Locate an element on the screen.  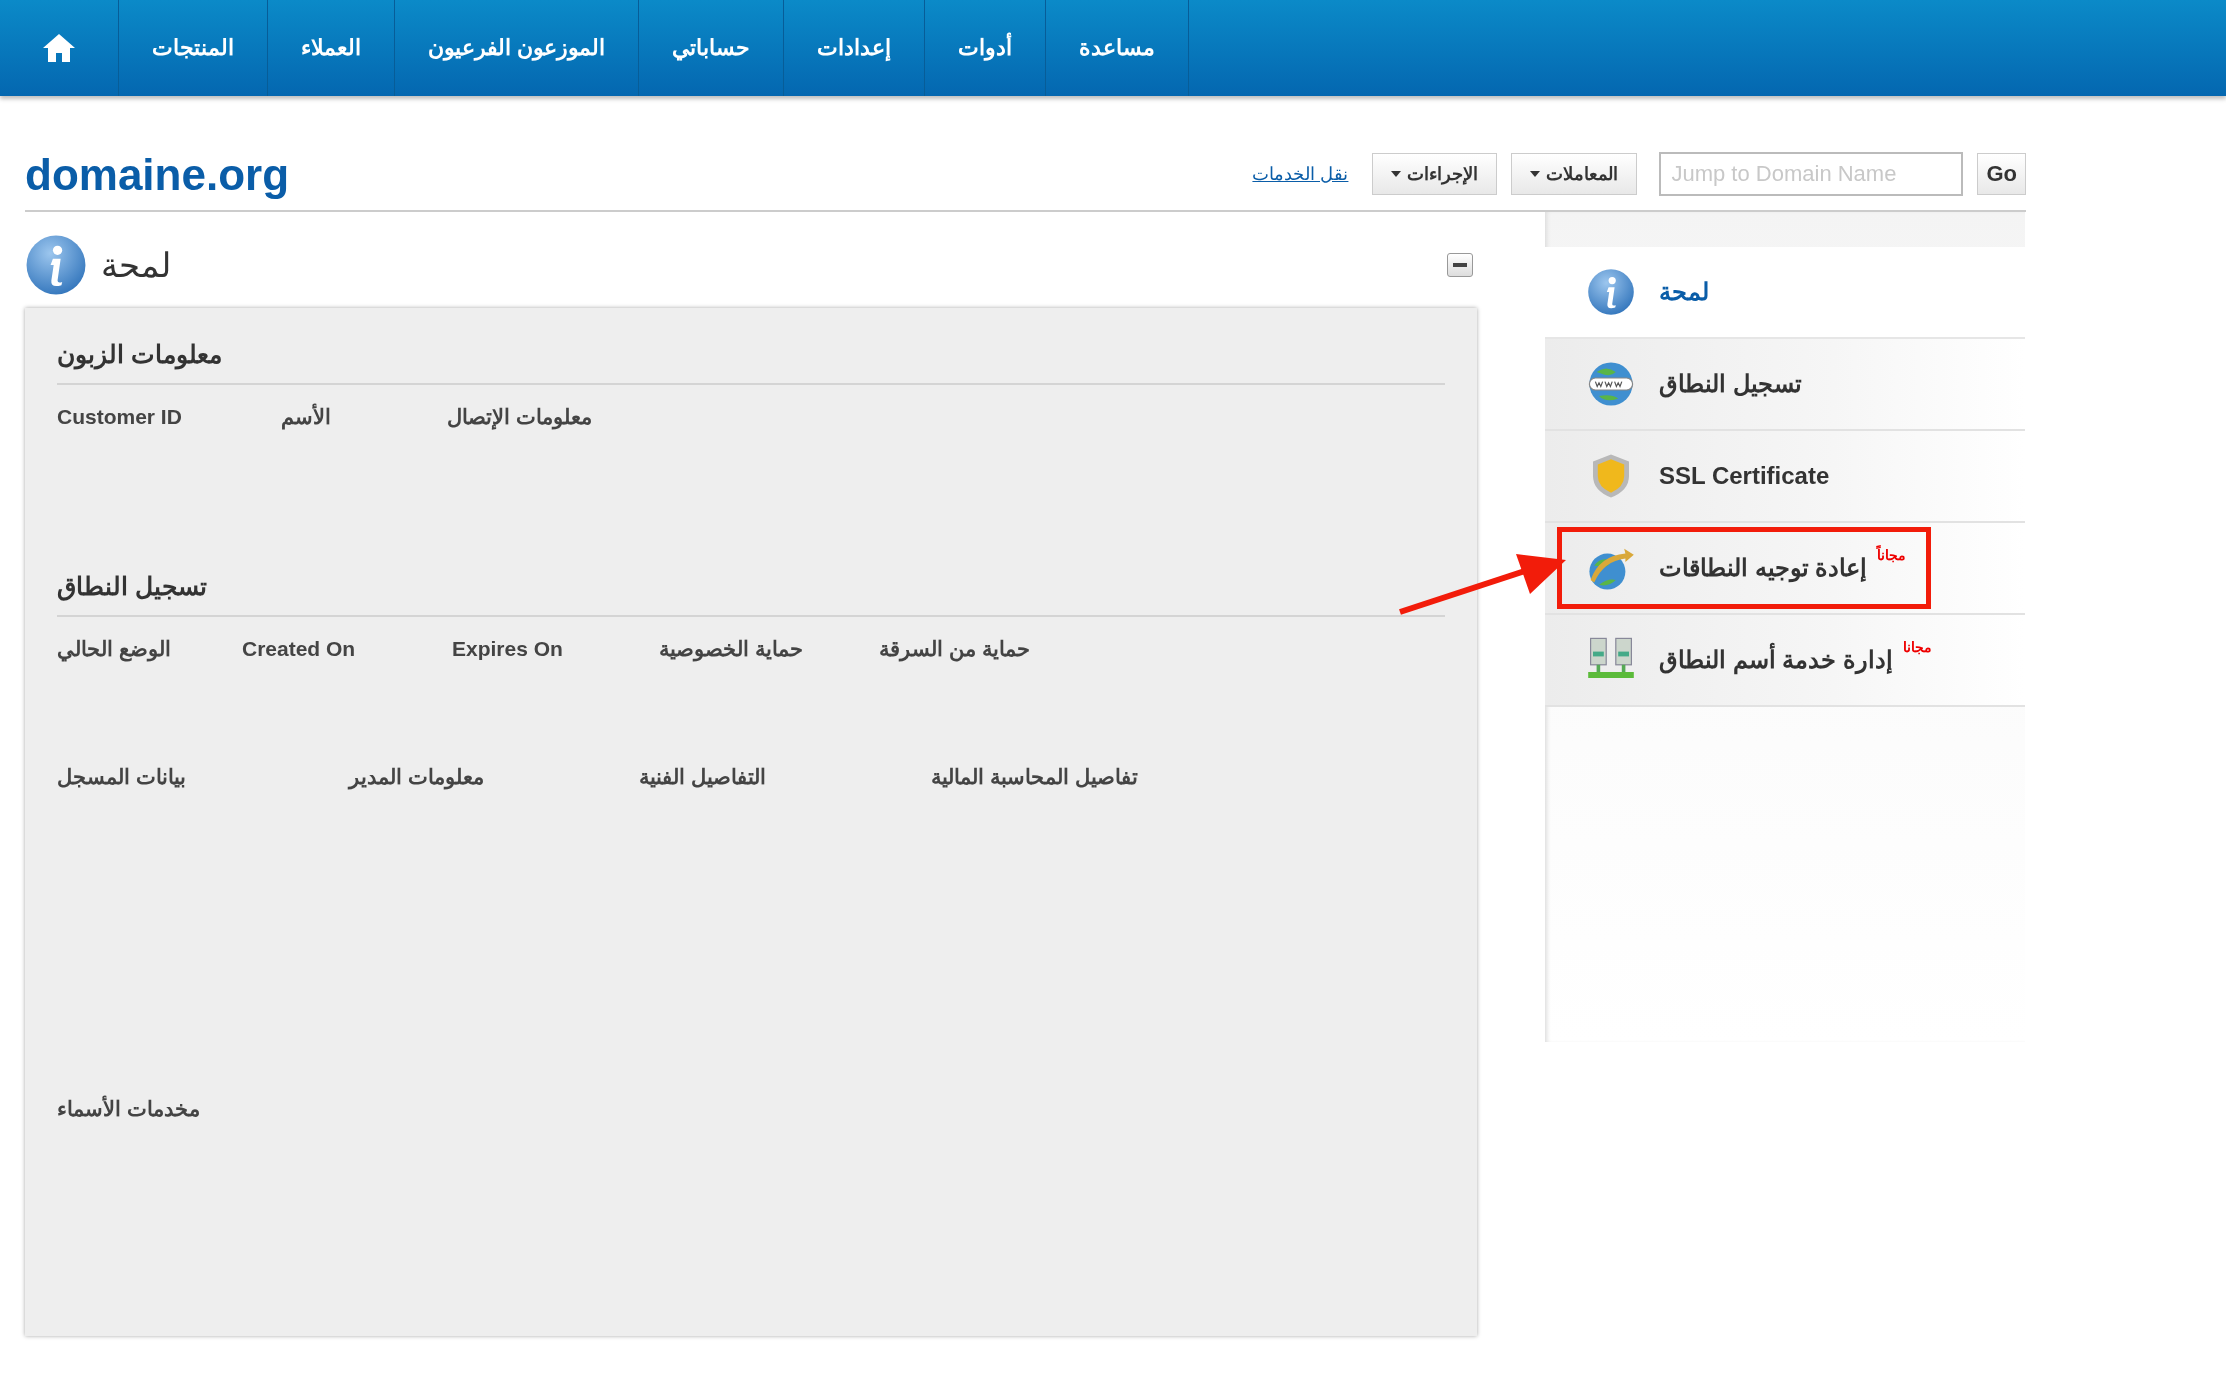
section-heading: معلومات الزبون is located at coordinates (751, 356).